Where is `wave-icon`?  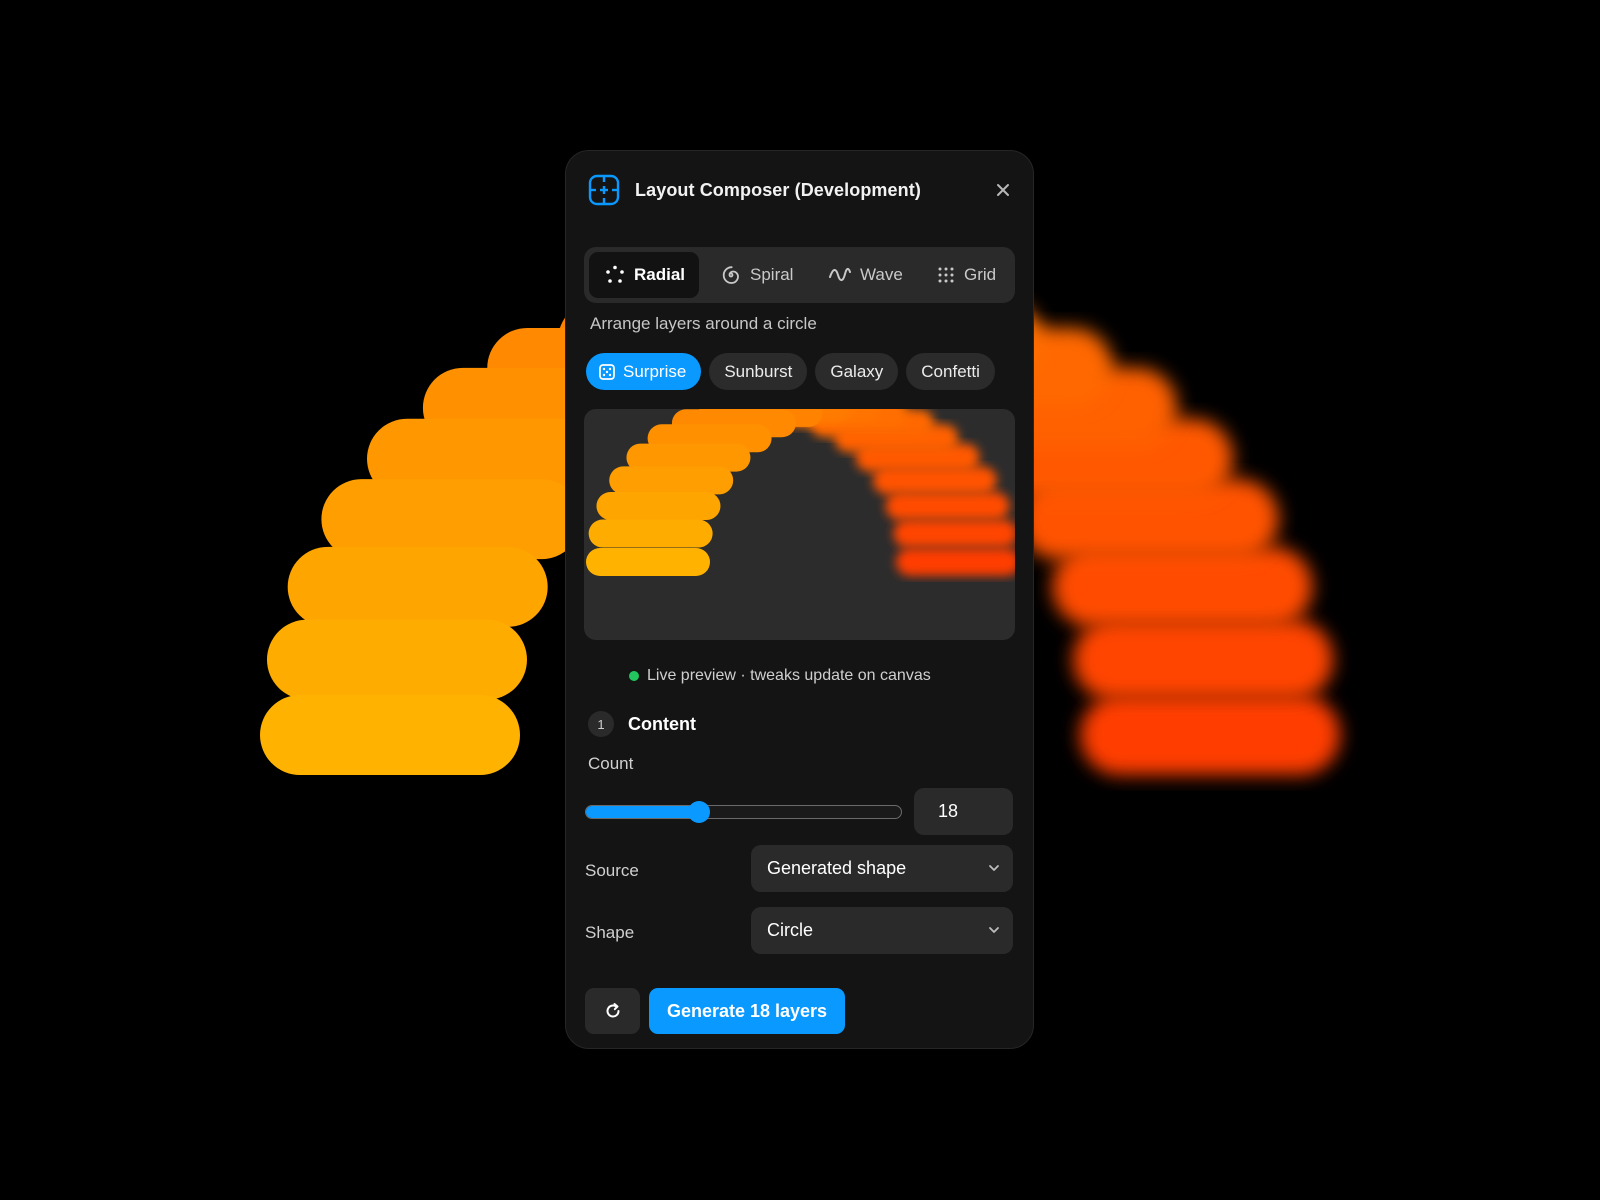 wave-icon is located at coordinates (840, 274).